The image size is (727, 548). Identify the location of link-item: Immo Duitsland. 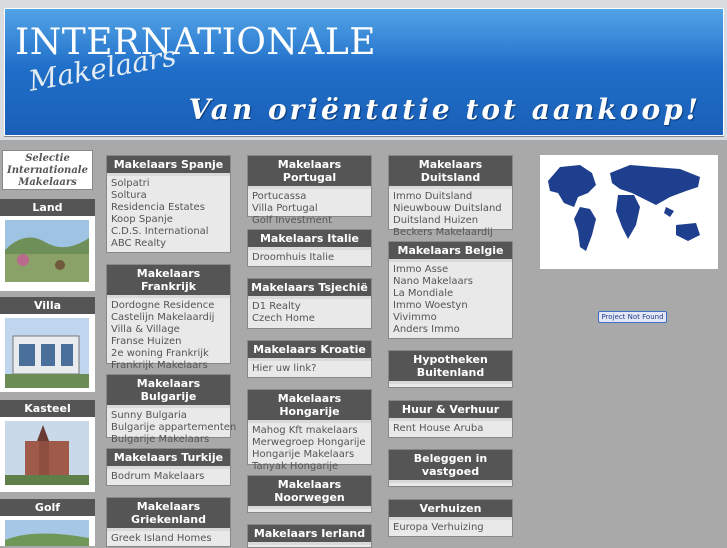
(450, 197).